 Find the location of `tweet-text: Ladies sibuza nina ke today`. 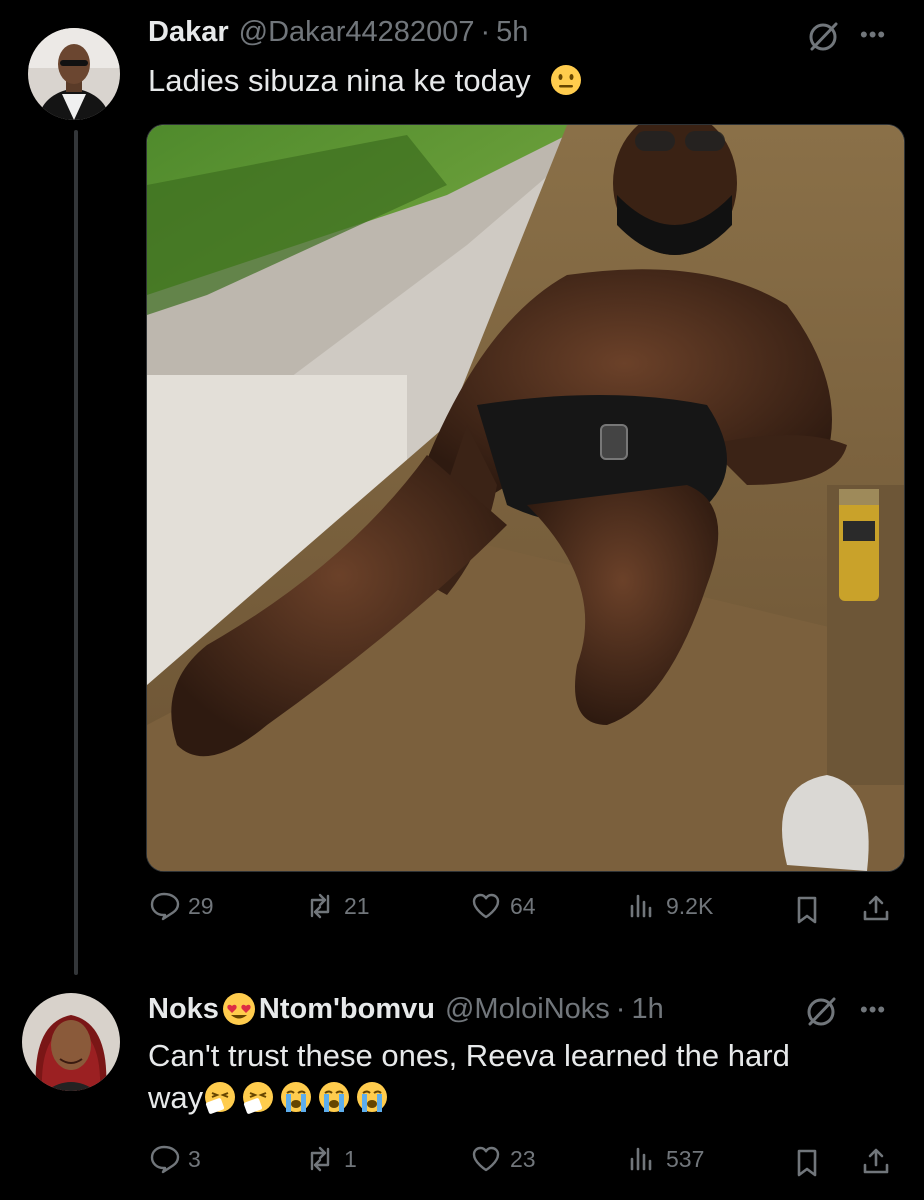

tweet-text: Ladies sibuza nina ke today is located at coordinates (367, 81).